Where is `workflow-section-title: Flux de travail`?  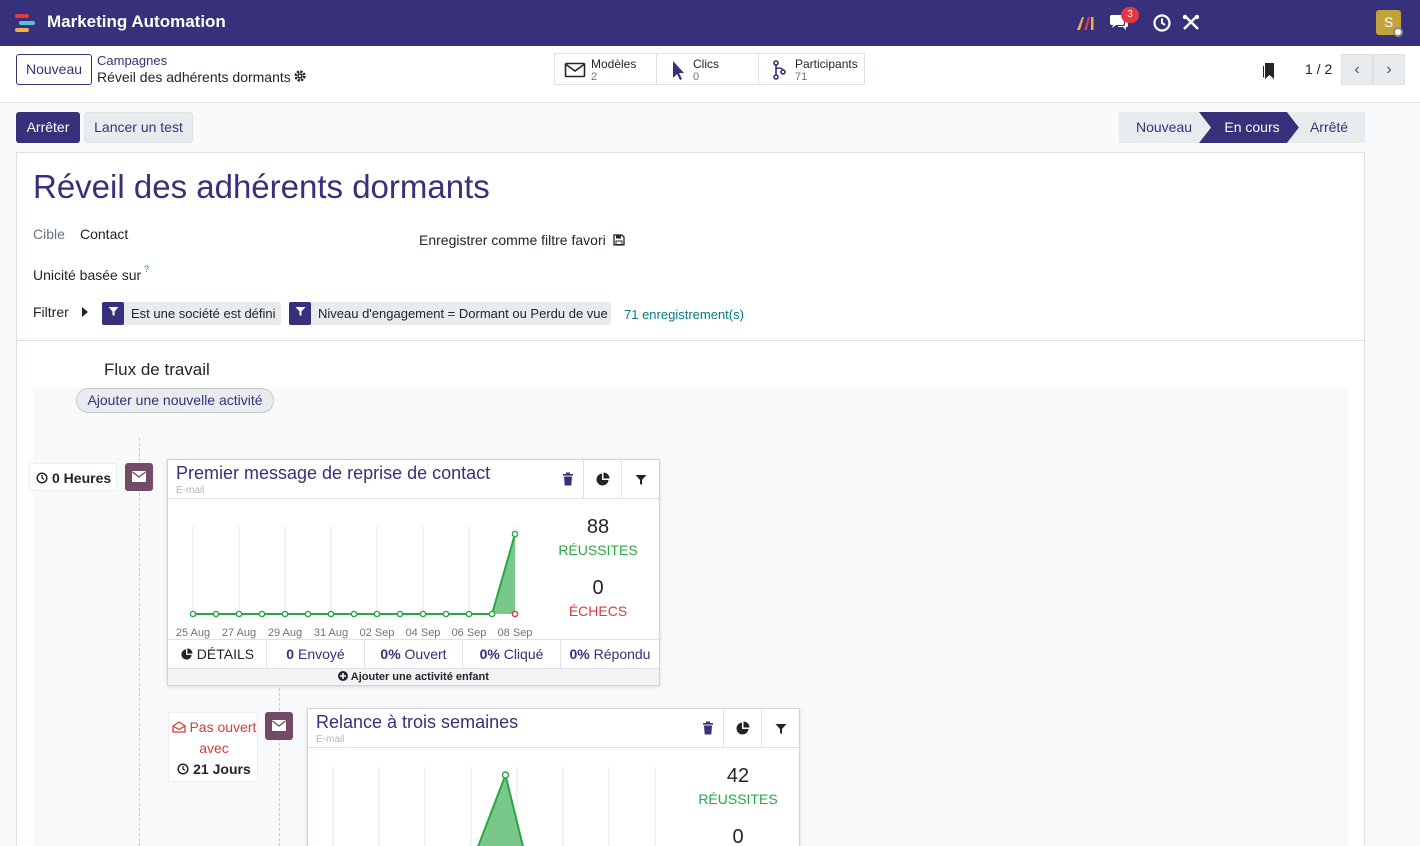
workflow-section-title: Flux de travail is located at coordinates (157, 369).